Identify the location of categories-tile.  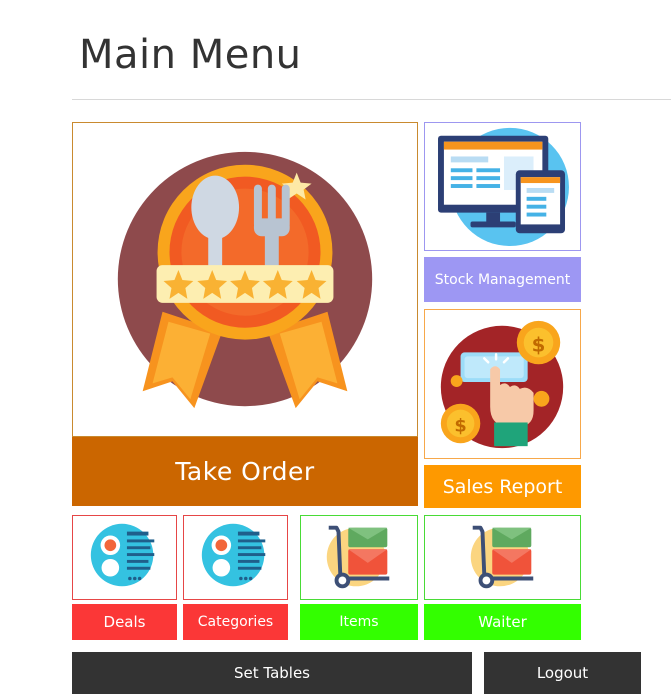
(235, 557).